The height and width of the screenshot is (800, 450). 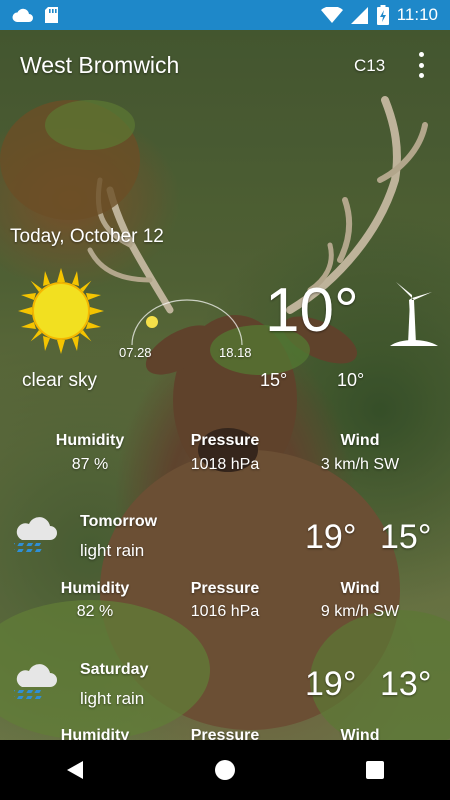 What do you see at coordinates (414, 314) in the screenshot?
I see `wind-turbine-icon` at bounding box center [414, 314].